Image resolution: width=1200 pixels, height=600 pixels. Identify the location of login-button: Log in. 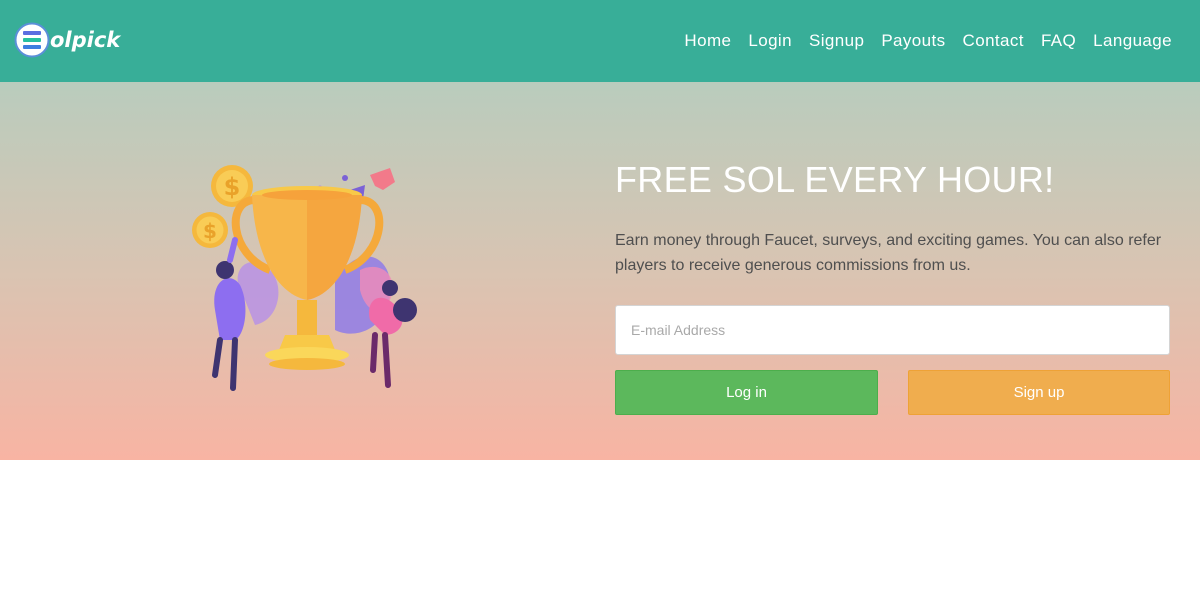
(746, 392).